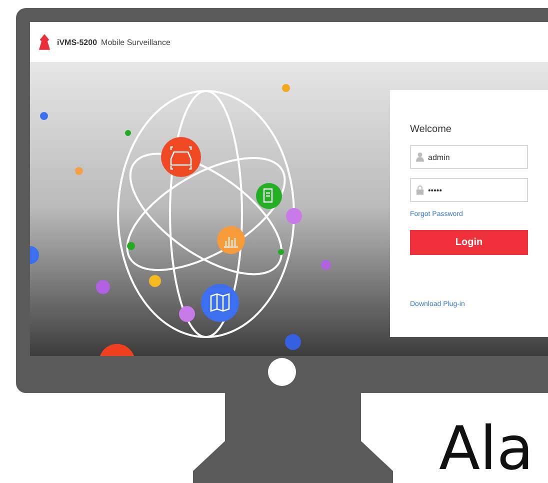 This screenshot has width=548, height=483. I want to click on lock-icon, so click(420, 190).